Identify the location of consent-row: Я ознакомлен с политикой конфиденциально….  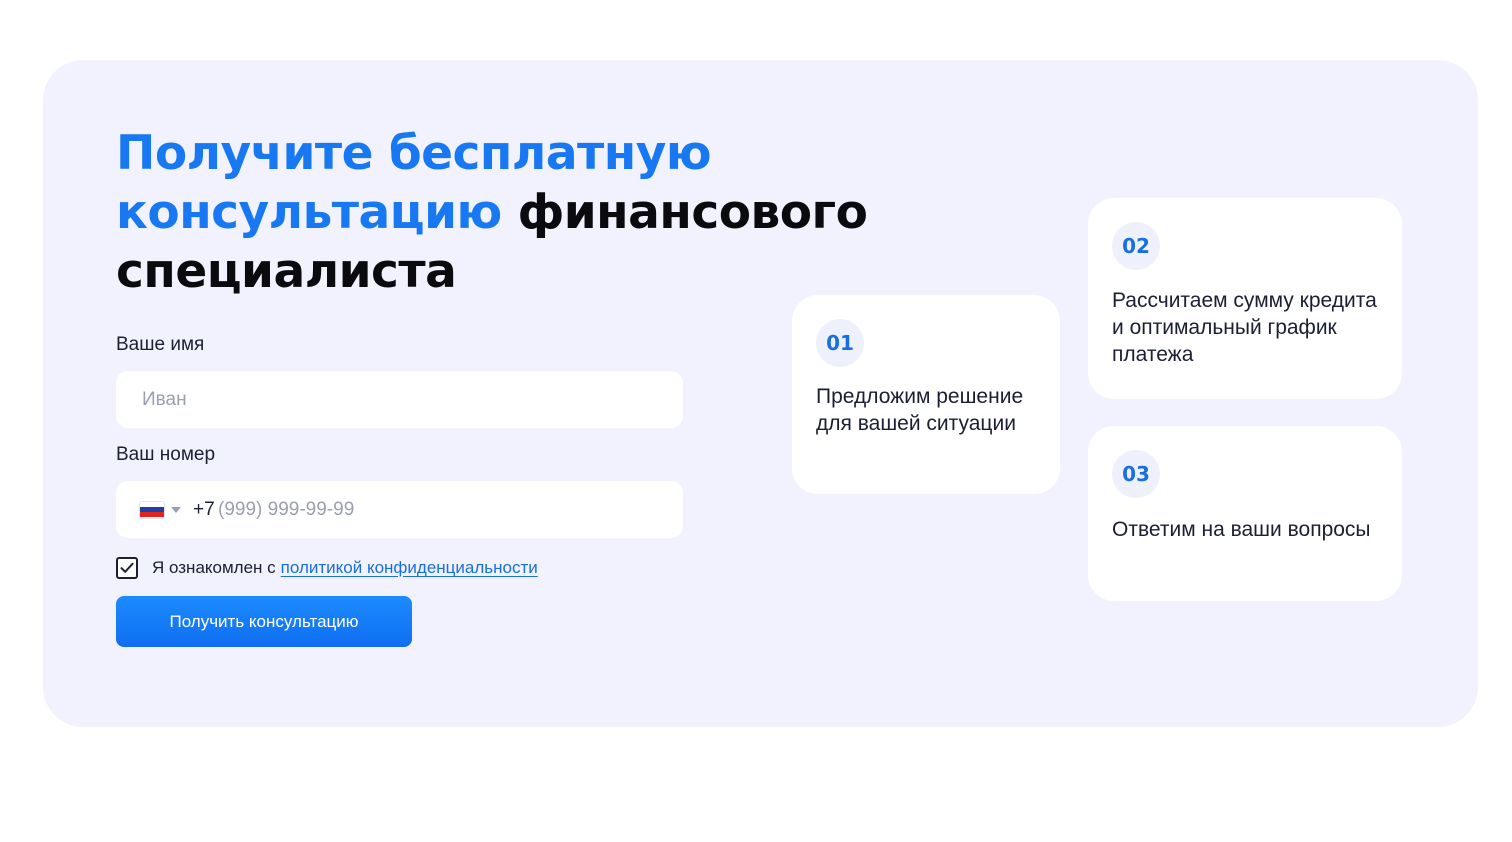
(327, 568).